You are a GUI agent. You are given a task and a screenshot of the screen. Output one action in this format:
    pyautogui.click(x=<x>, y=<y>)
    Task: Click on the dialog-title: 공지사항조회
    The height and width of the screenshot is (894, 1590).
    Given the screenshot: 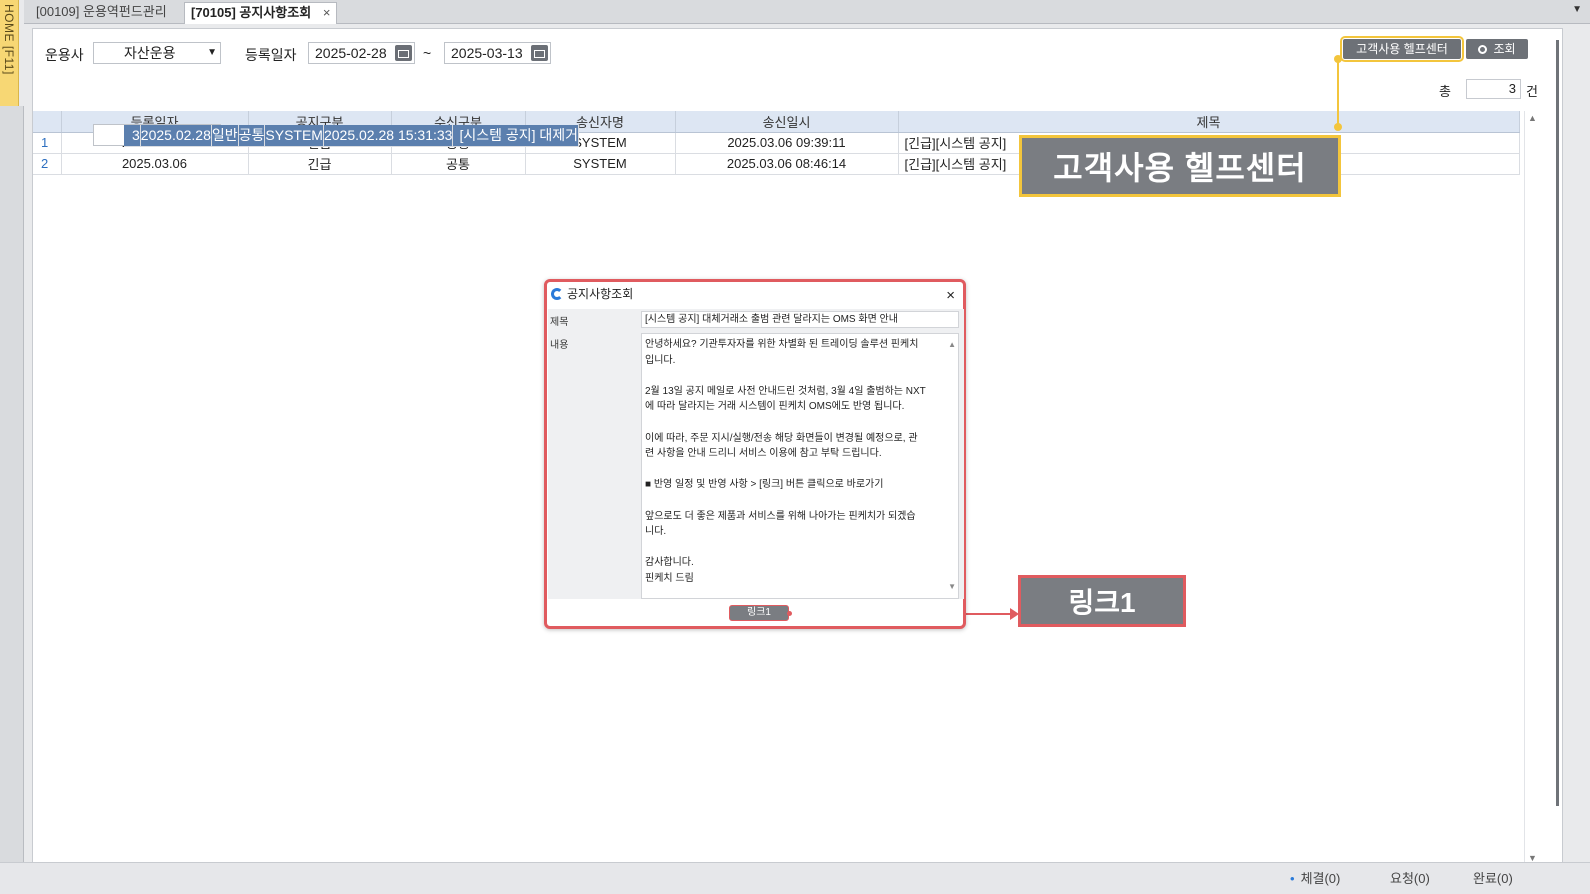 What is the action you would take?
    pyautogui.click(x=600, y=294)
    